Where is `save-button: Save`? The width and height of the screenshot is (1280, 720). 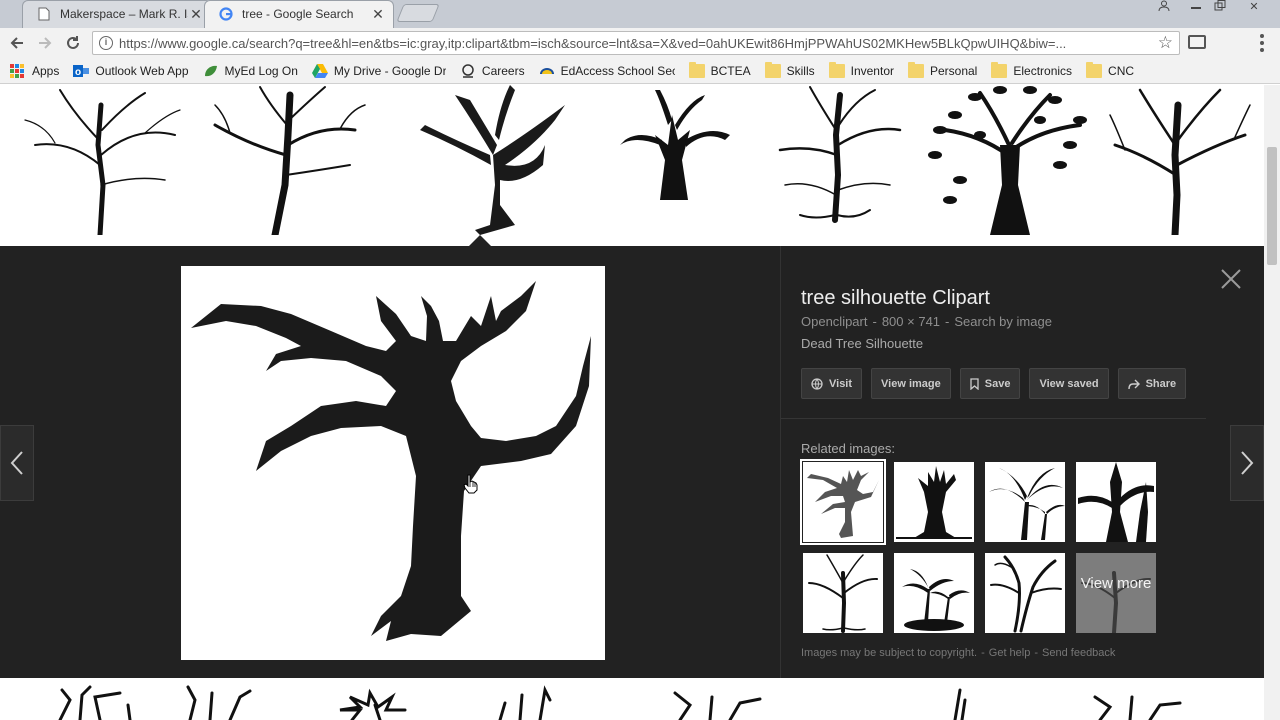 save-button: Save is located at coordinates (990, 383).